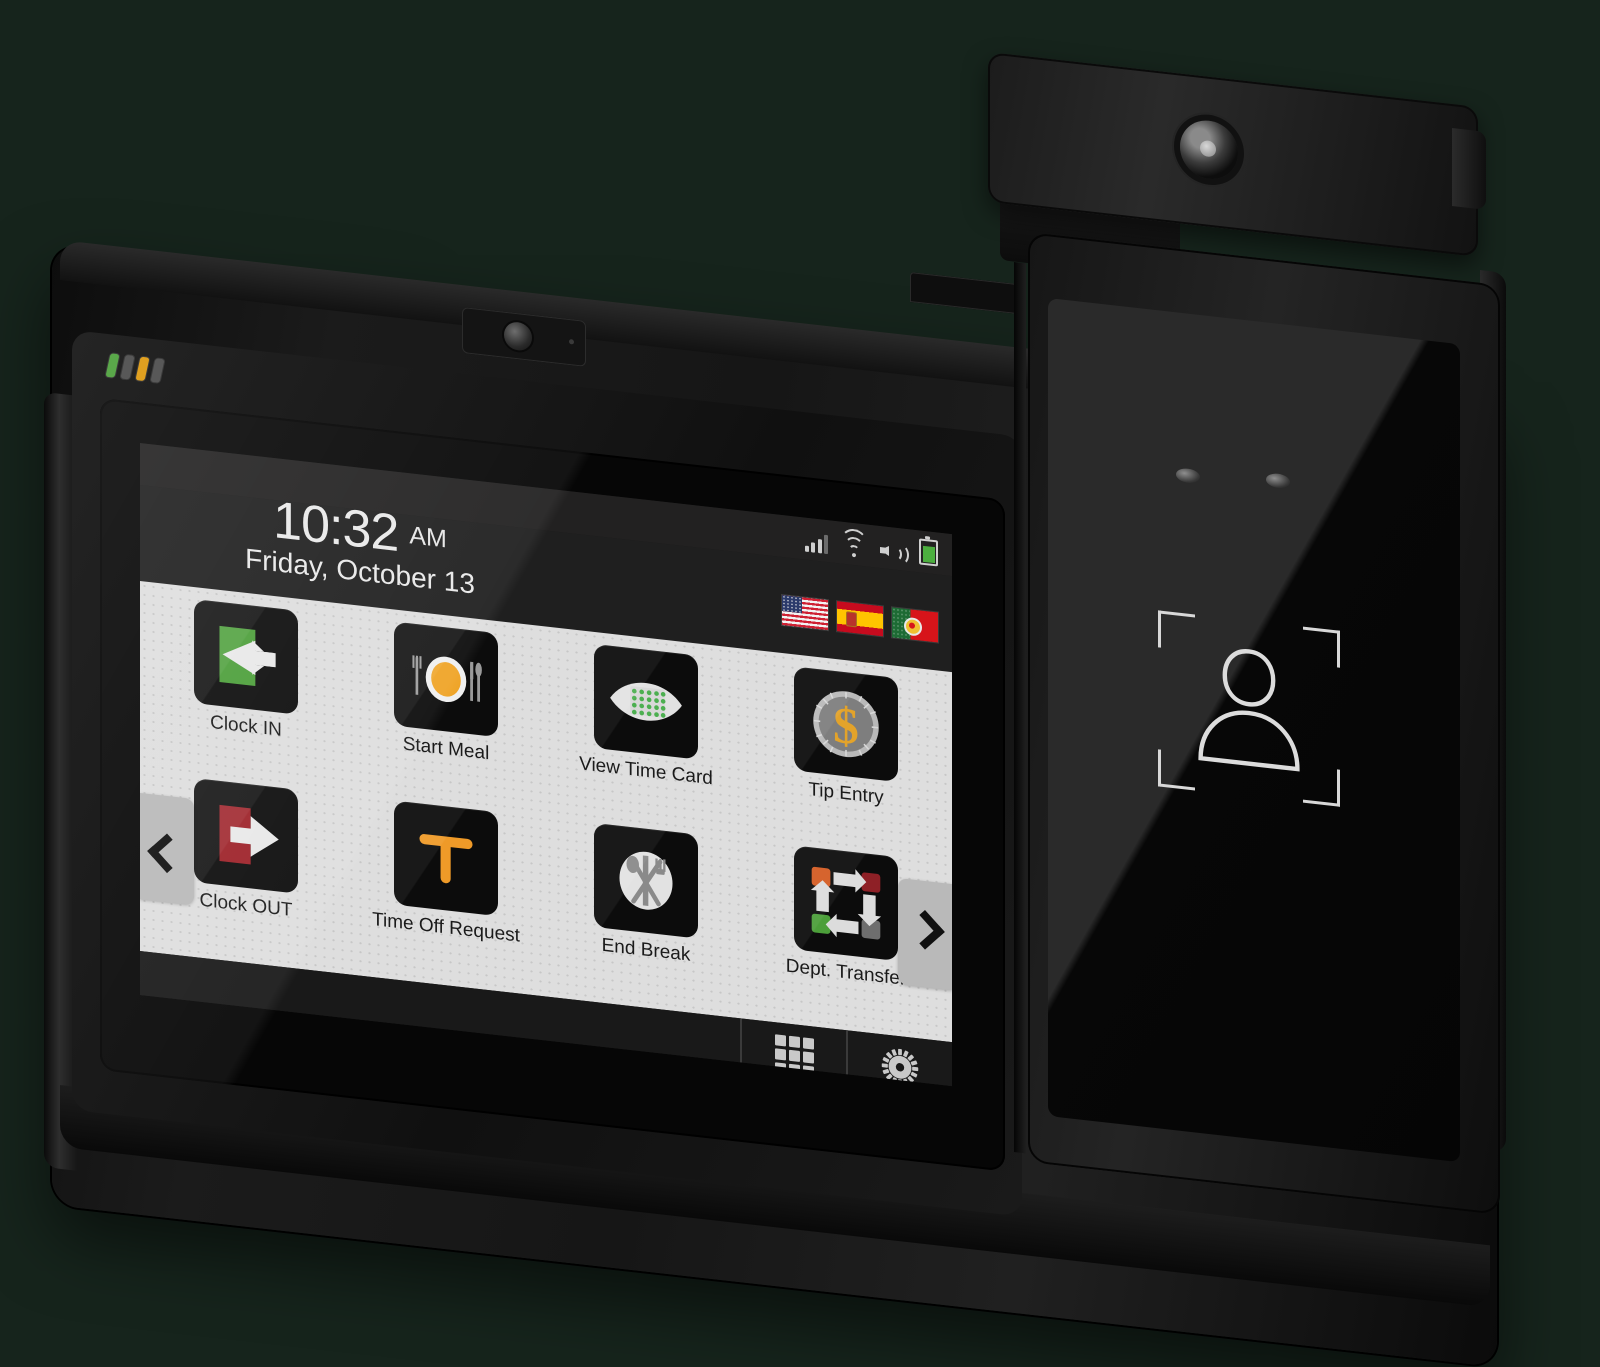  What do you see at coordinates (928, 552) in the screenshot?
I see `battery-icon` at bounding box center [928, 552].